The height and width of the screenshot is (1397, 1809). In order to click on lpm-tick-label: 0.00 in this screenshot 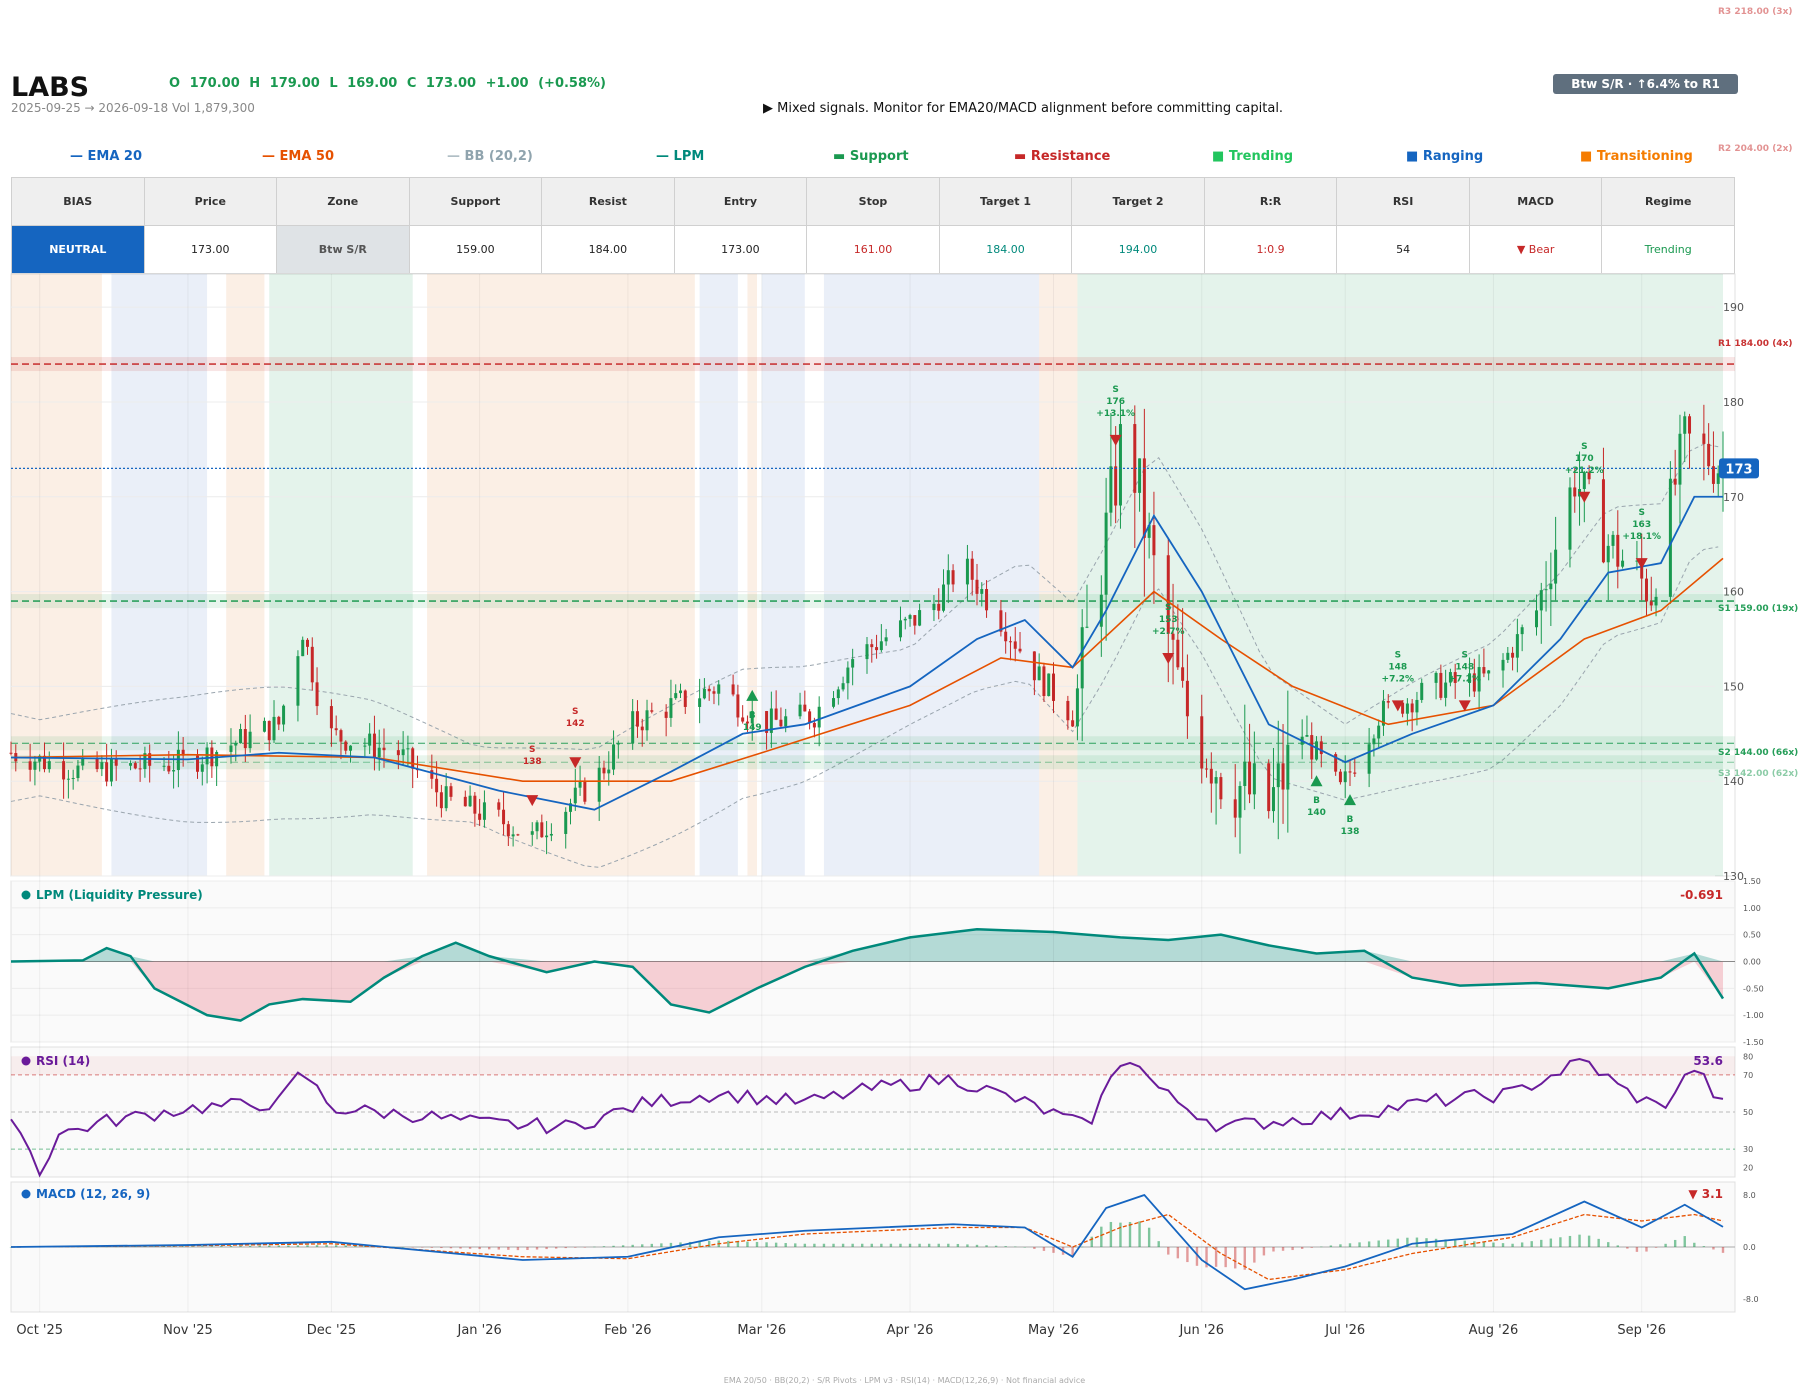, I will do `click(1752, 962)`.